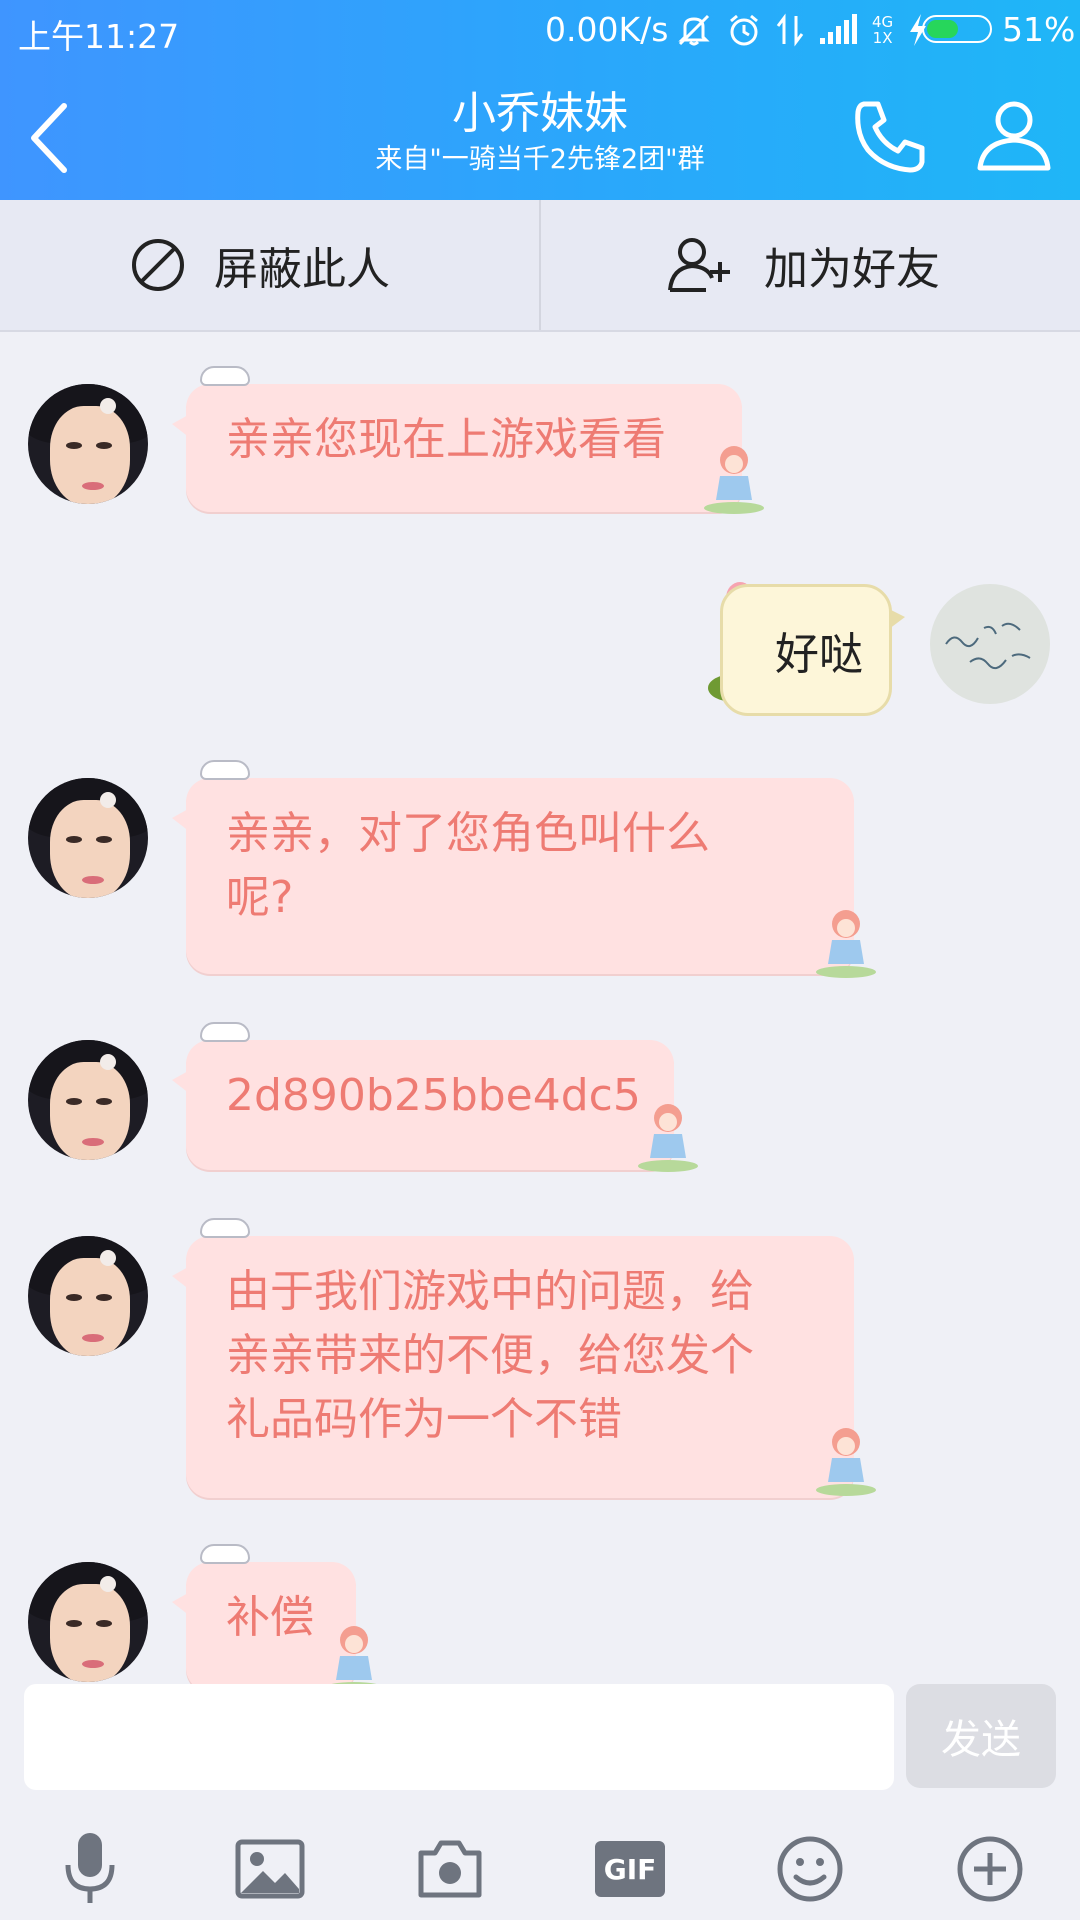 Image resolution: width=1080 pixels, height=1920 pixels. Describe the element at coordinates (897, 619) in the screenshot. I see `self-bubble-tail` at that location.